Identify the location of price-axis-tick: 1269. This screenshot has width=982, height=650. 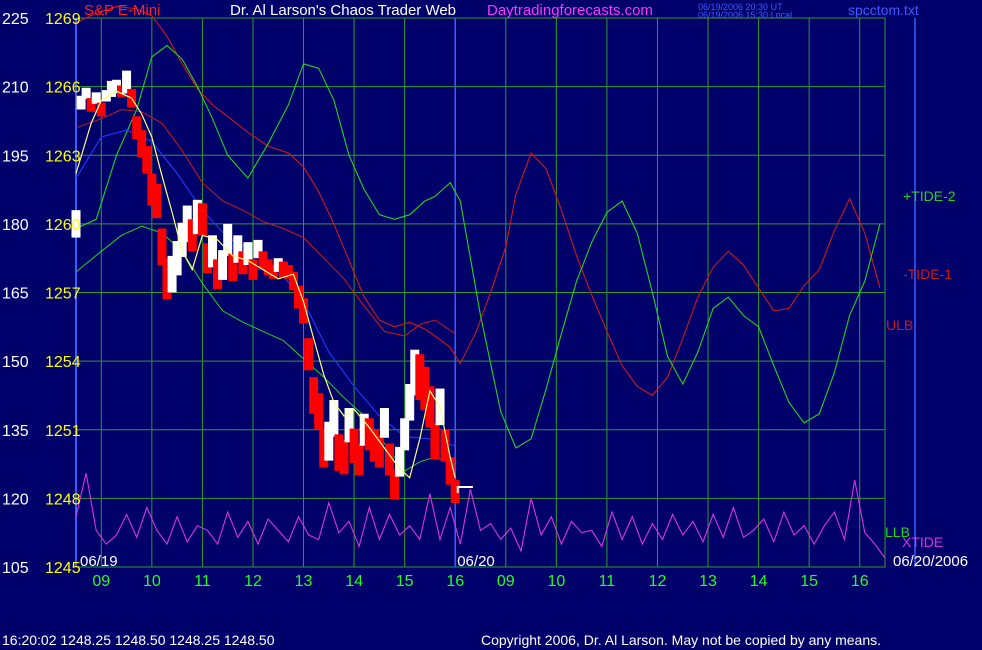
(63, 19).